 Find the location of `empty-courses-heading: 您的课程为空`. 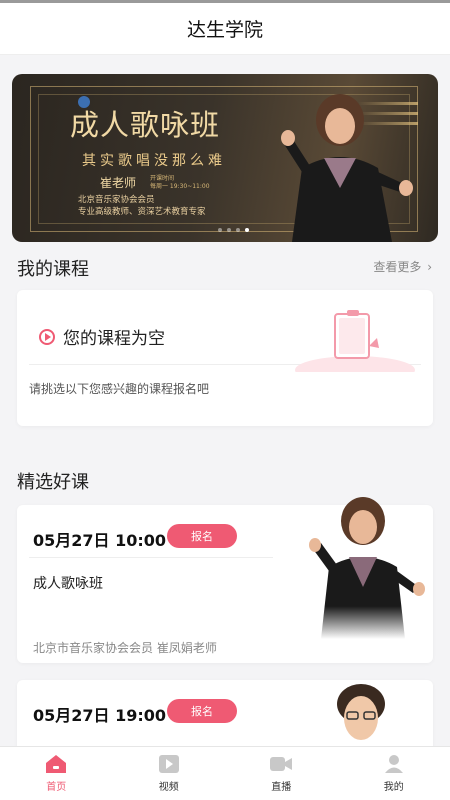

empty-courses-heading: 您的课程为空 is located at coordinates (102, 336).